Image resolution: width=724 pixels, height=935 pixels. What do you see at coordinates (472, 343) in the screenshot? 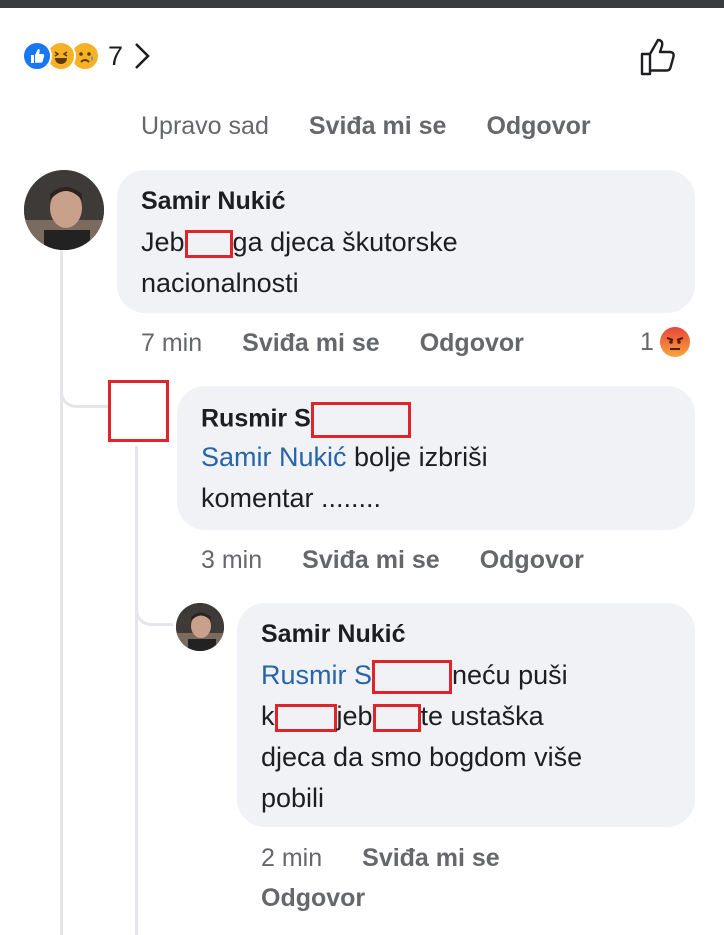
I see `comment-reply-button: Odgovor` at bounding box center [472, 343].